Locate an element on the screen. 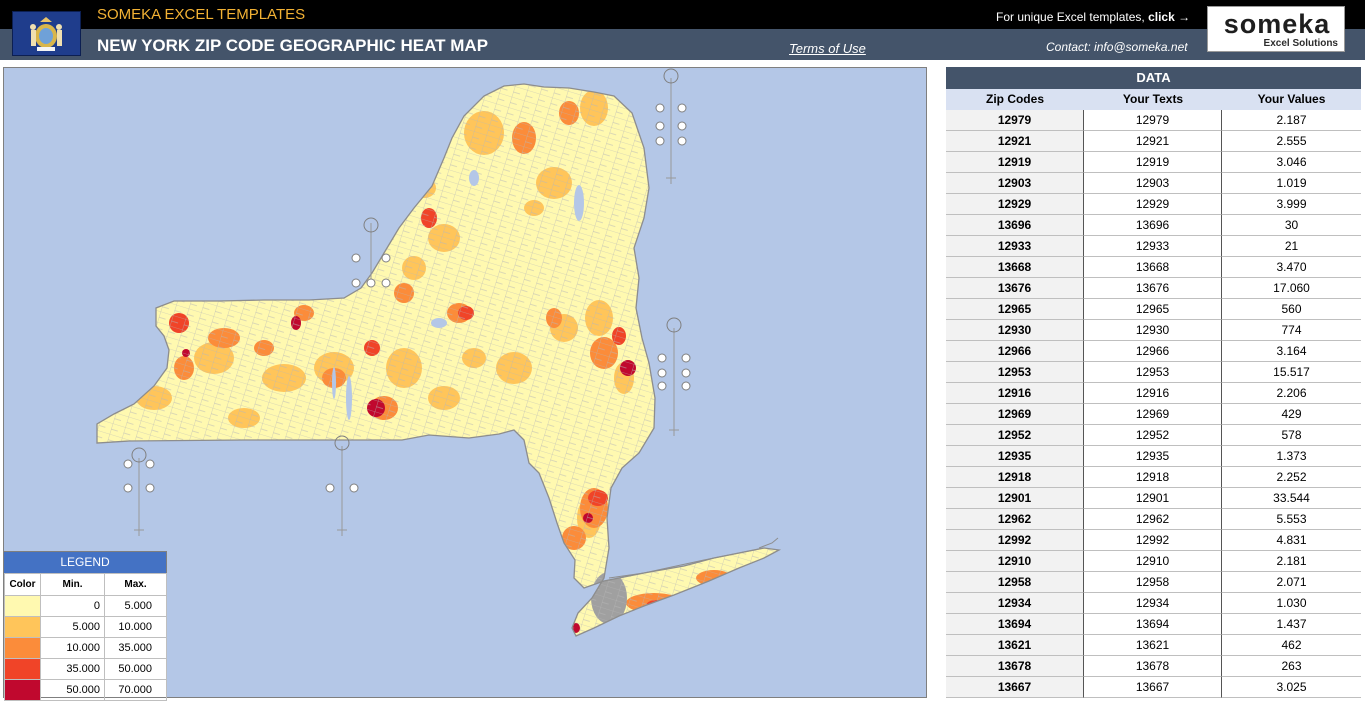 The width and height of the screenshot is (1365, 701). text-cell: 13696 is located at coordinates (1153, 225).